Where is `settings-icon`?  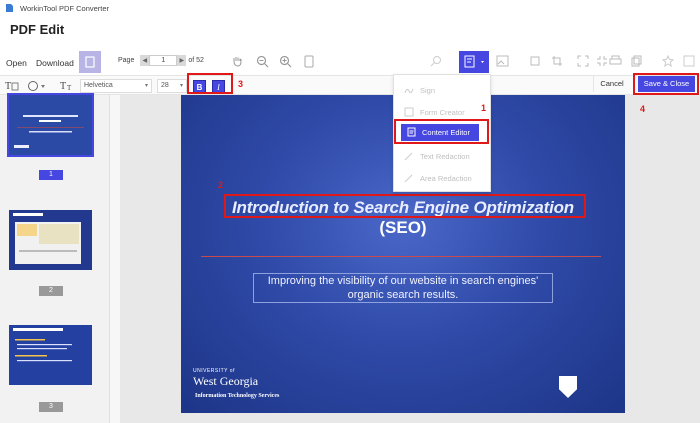 settings-icon is located at coordinates (689, 61).